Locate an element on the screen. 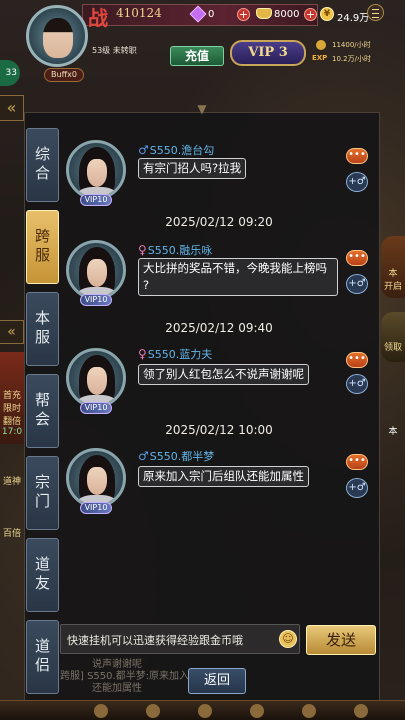 This screenshot has height=720, width=405. right-event-sublabel: 开启 is located at coordinates (392, 287).